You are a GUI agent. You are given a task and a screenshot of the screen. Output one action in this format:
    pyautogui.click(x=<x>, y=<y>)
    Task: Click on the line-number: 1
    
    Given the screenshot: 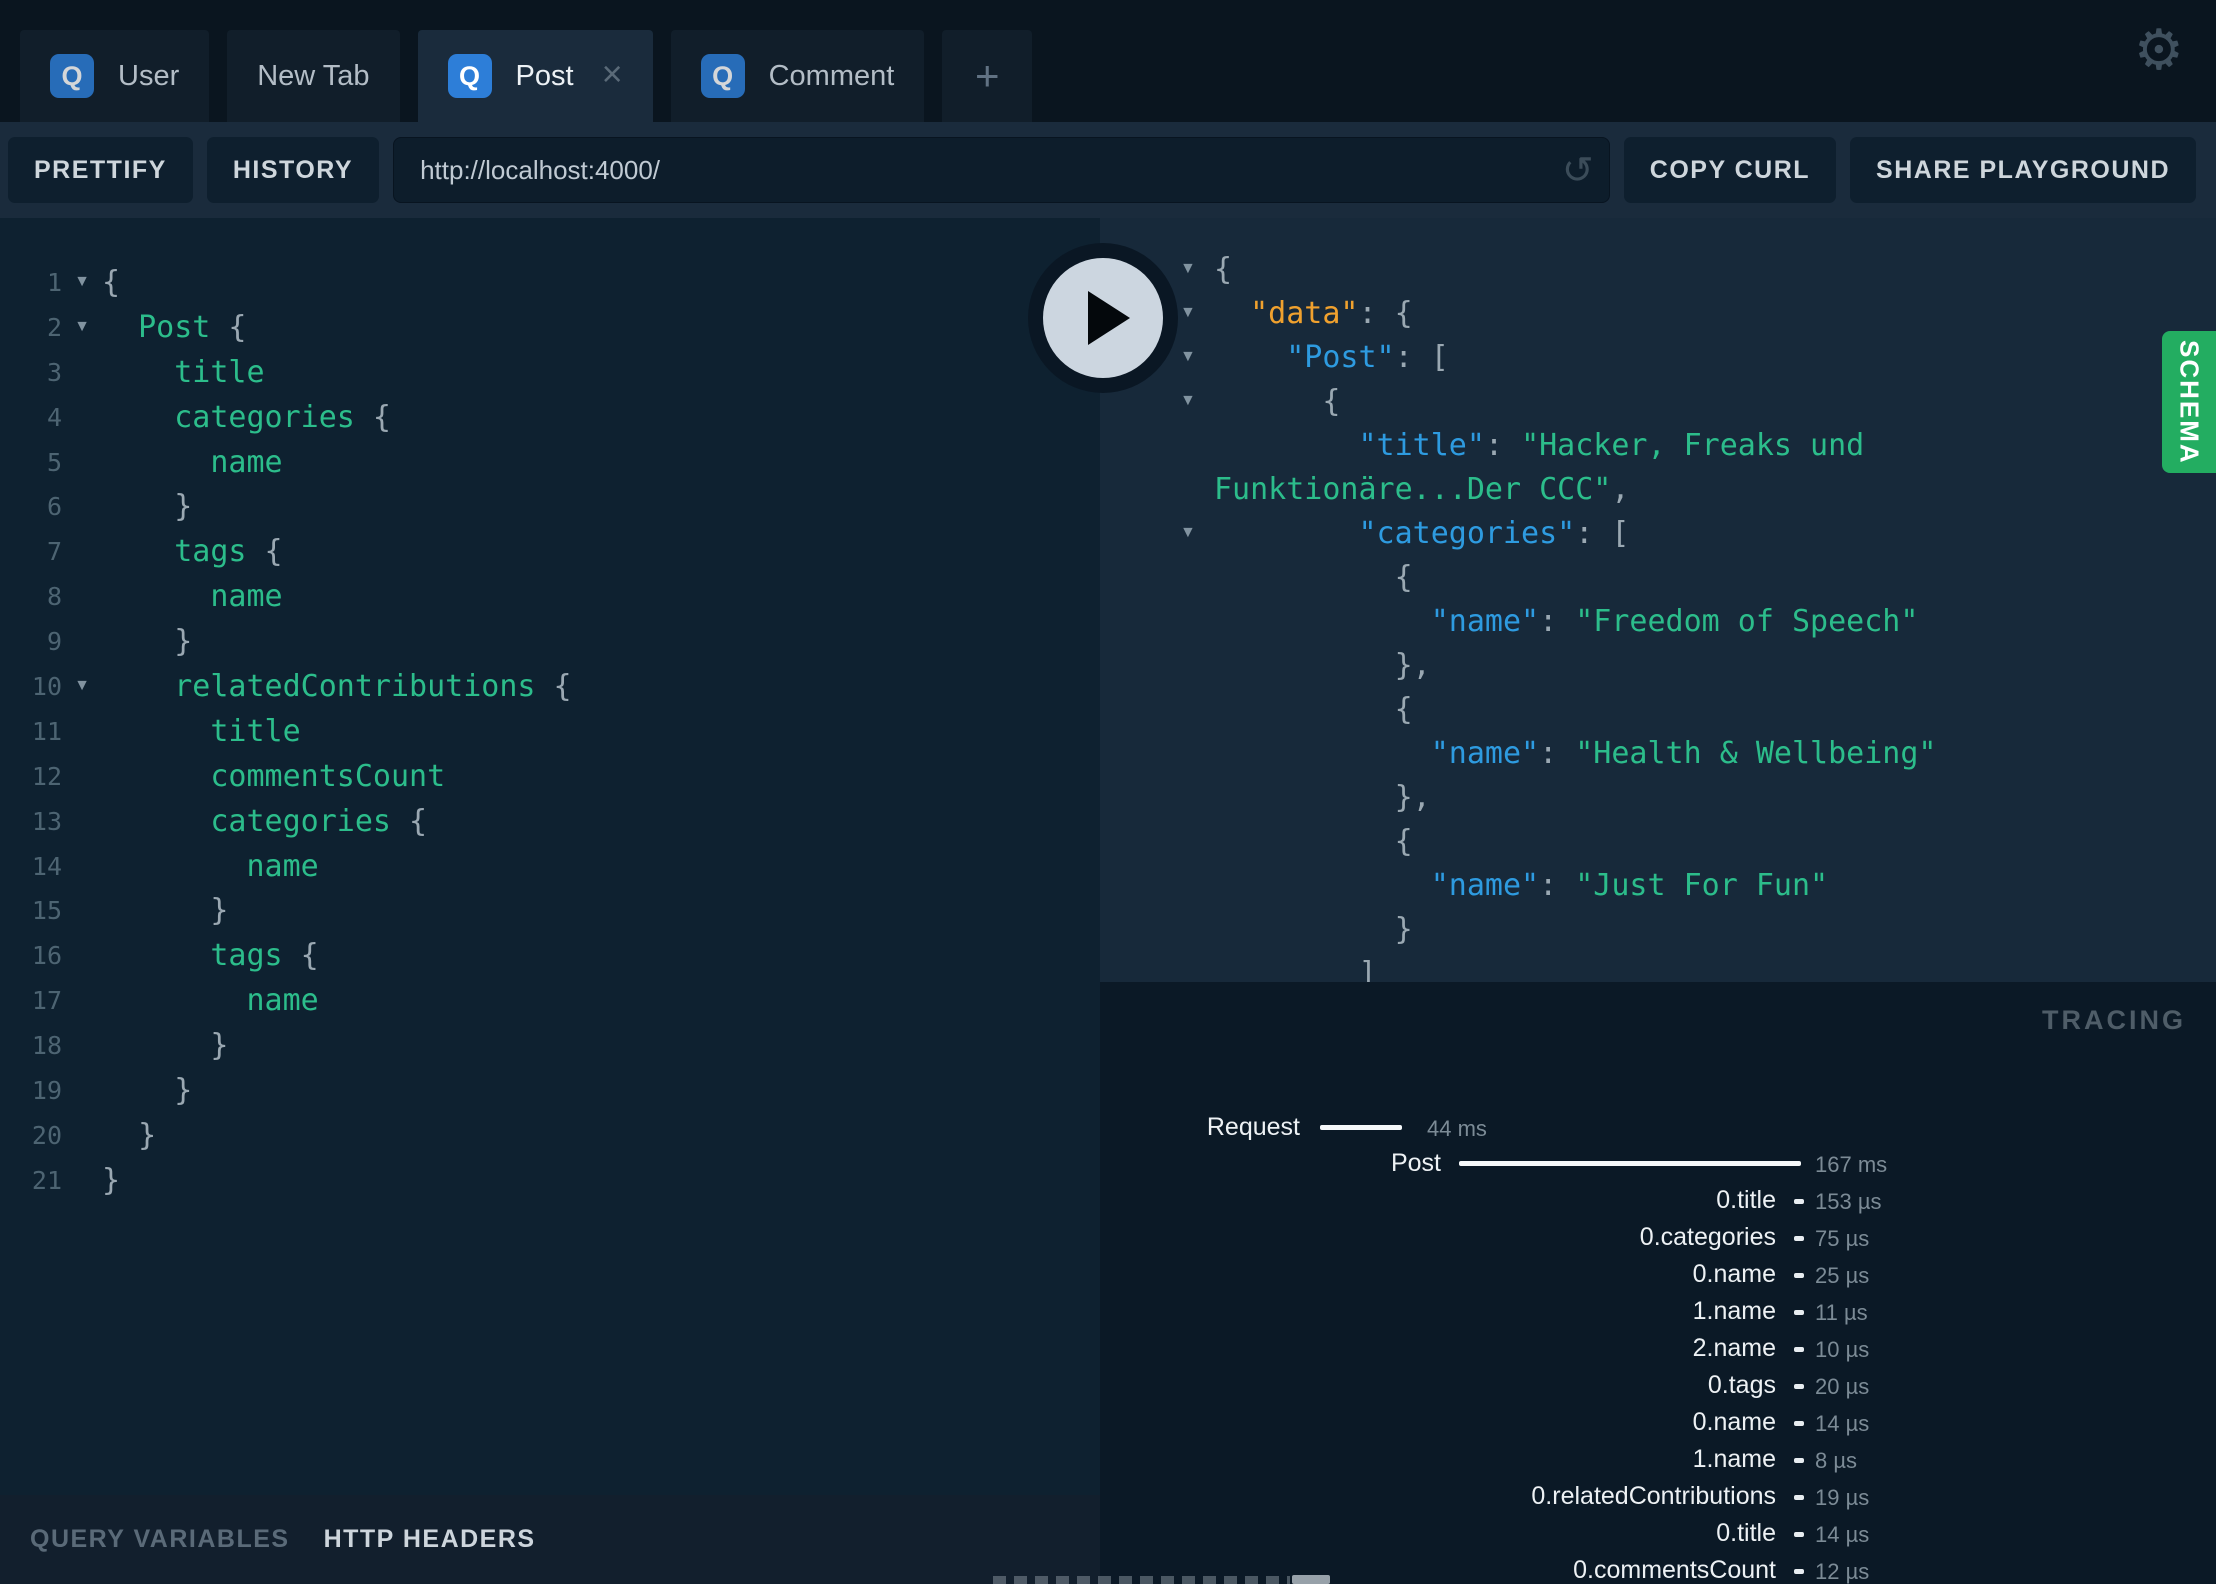 What is the action you would take?
    pyautogui.click(x=54, y=282)
    